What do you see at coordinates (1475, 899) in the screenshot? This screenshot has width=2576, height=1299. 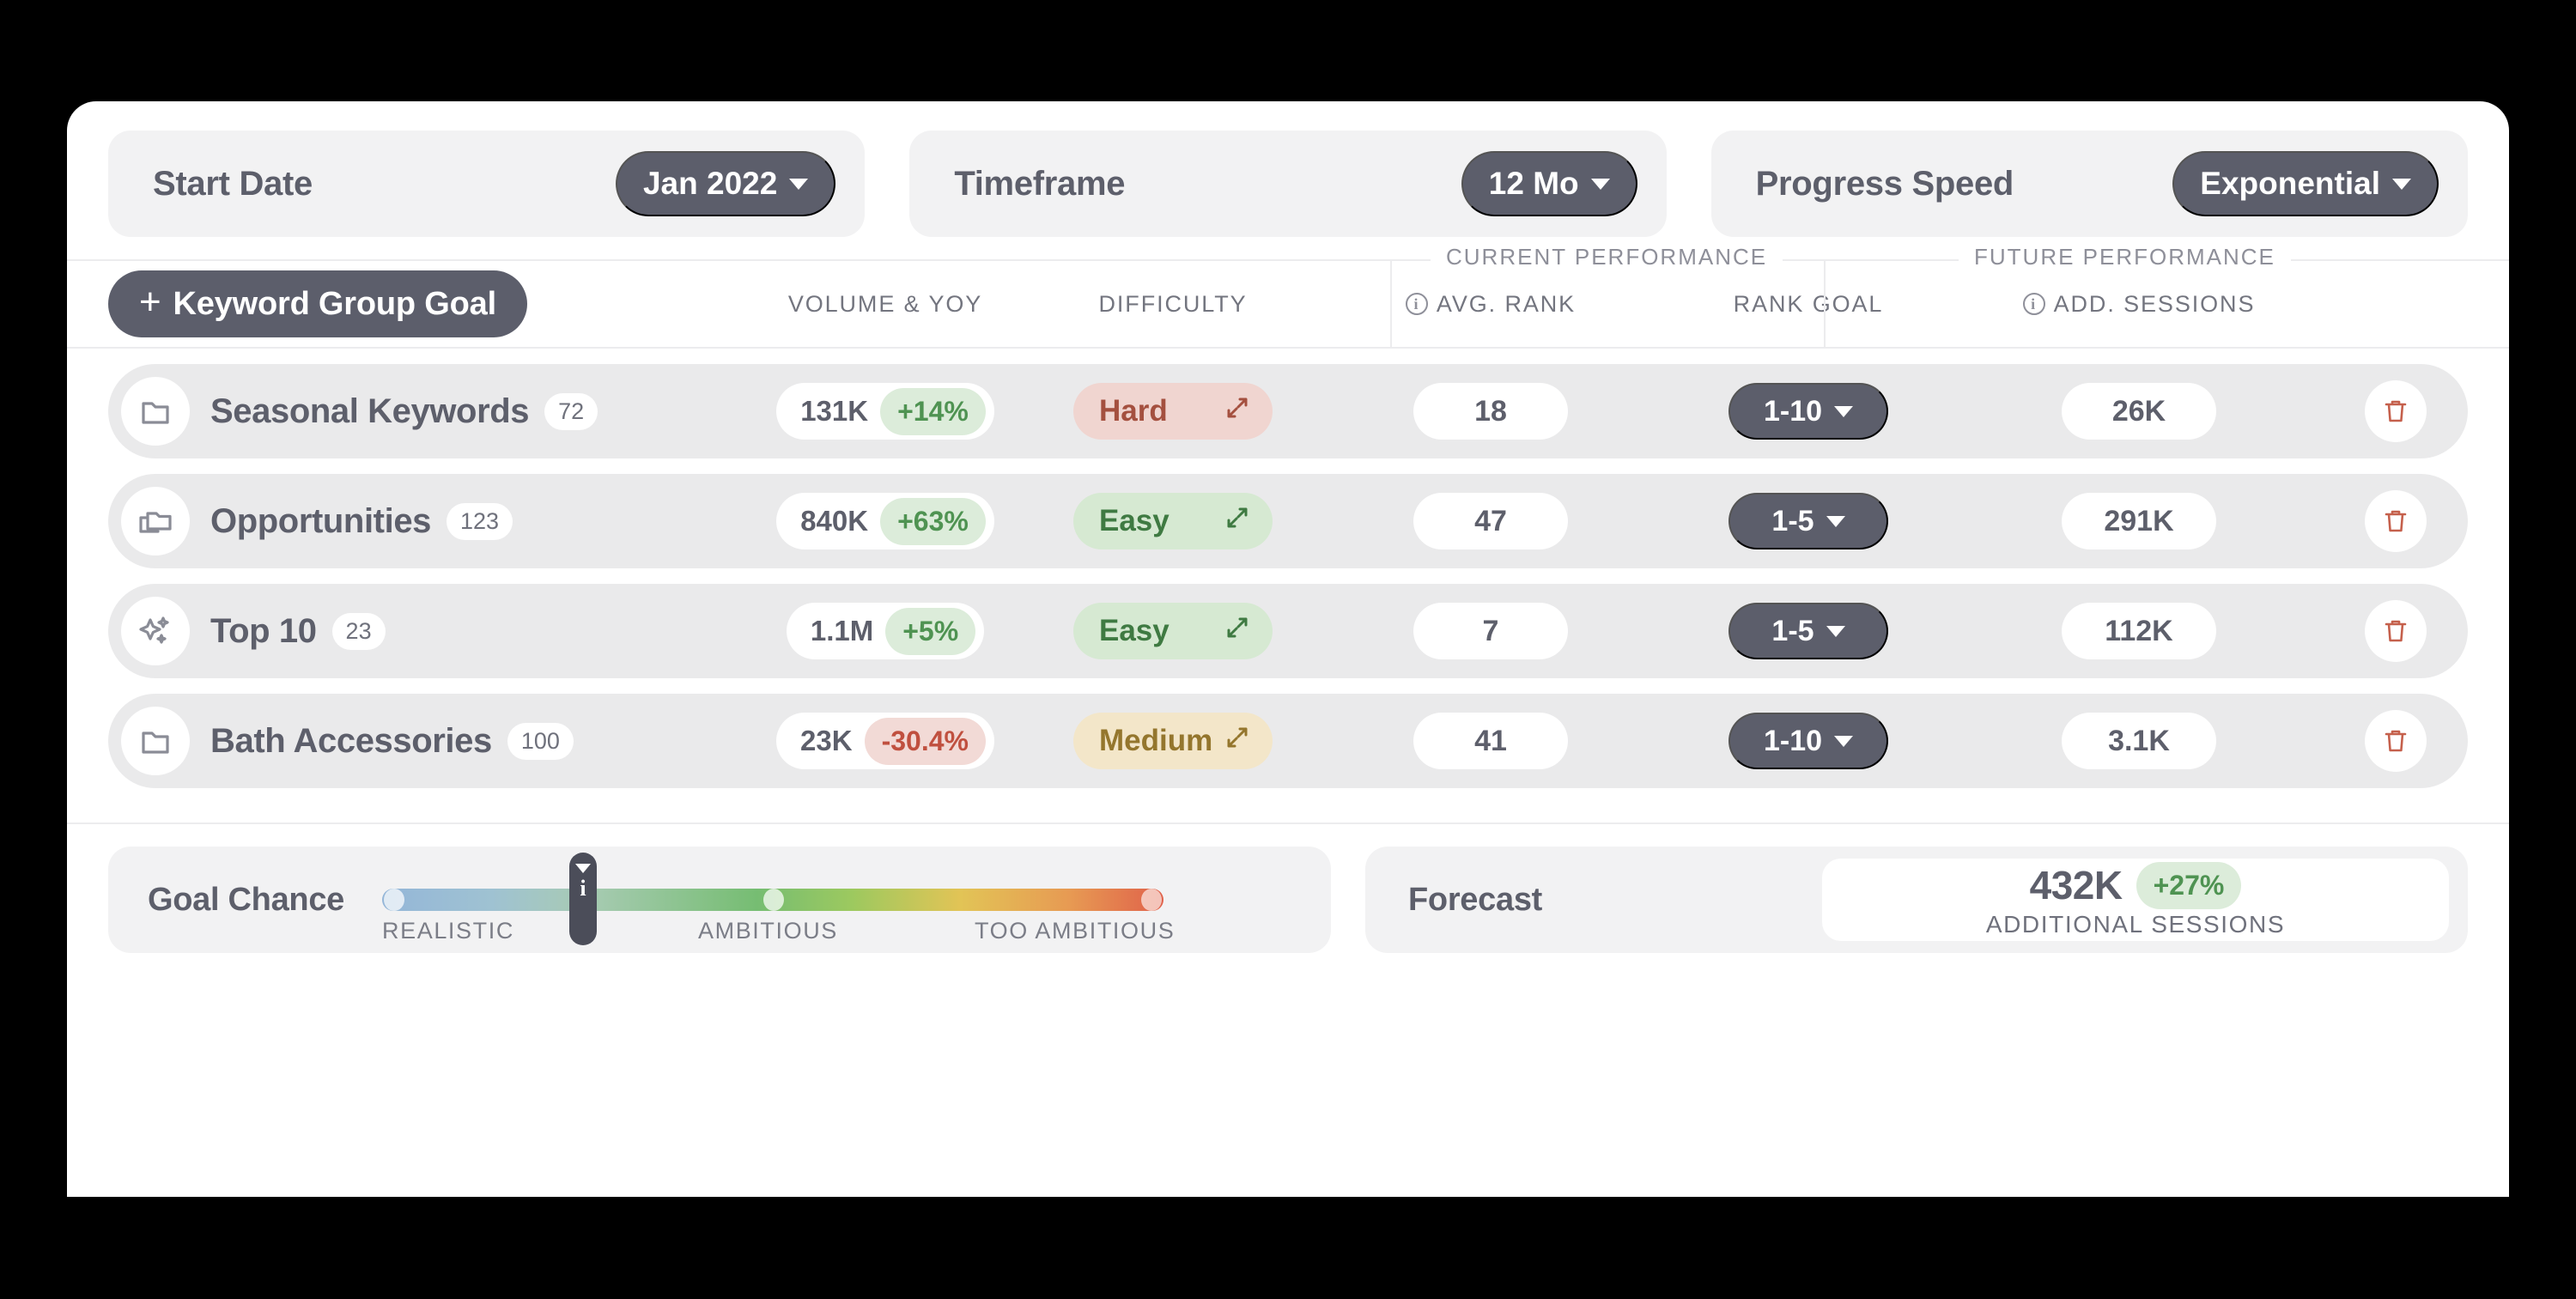 I see `forecast-label: Forecast` at bounding box center [1475, 899].